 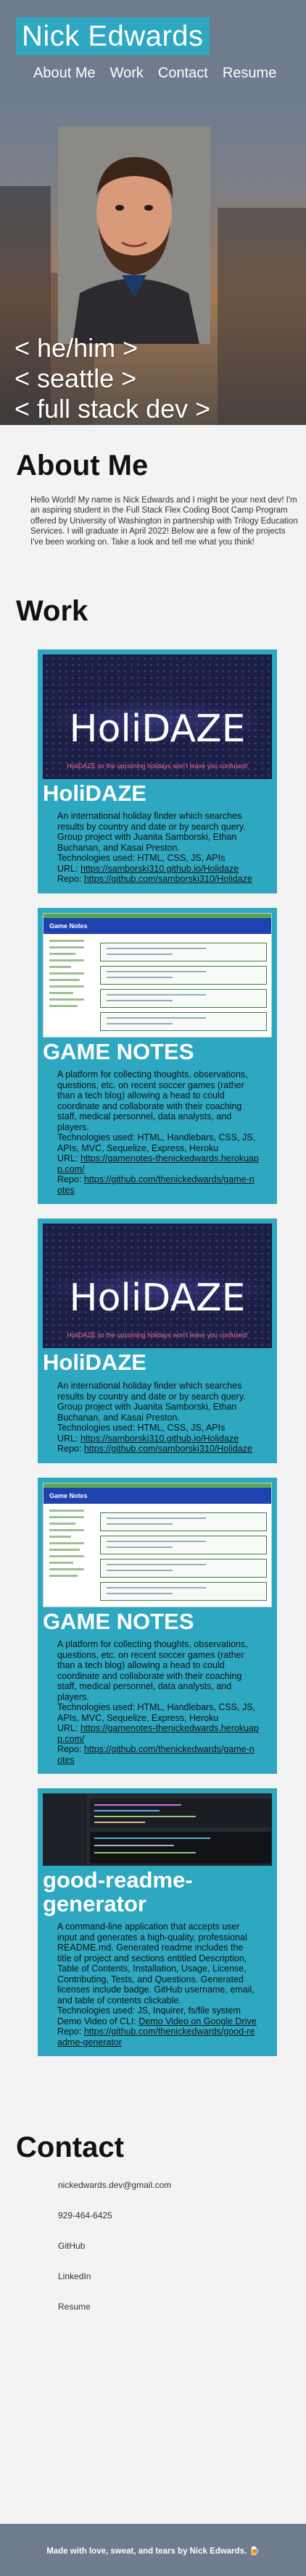 What do you see at coordinates (114, 2185) in the screenshot?
I see `contact-email-link: nickedwards.dev@gmail.com` at bounding box center [114, 2185].